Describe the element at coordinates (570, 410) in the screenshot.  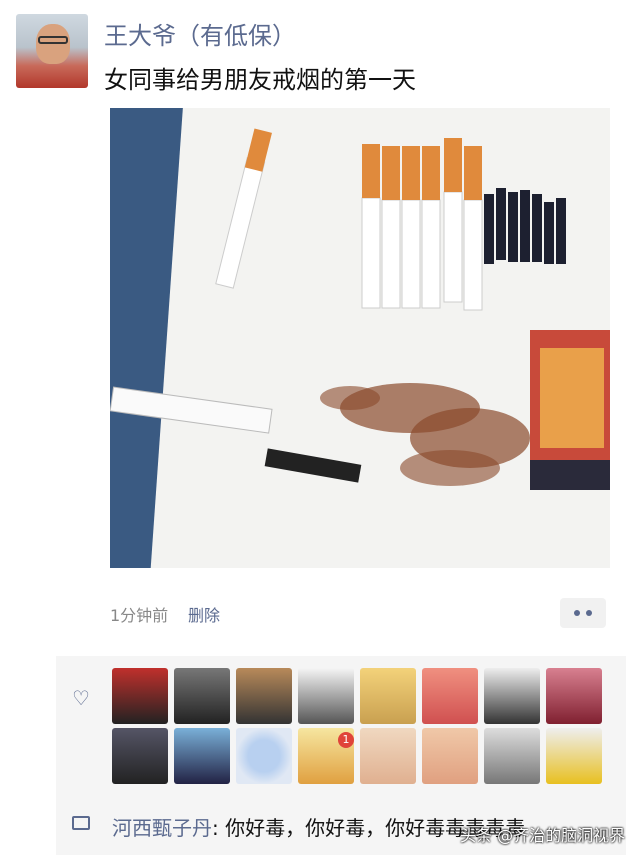
I see `cigarette-box` at that location.